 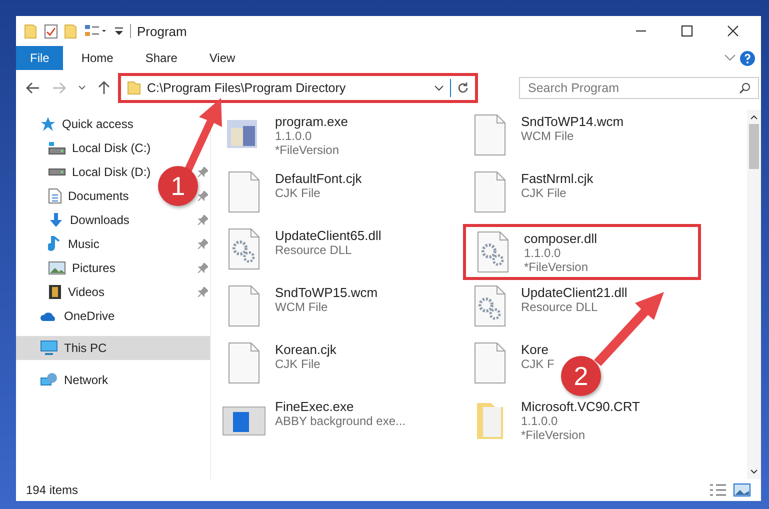 What do you see at coordinates (134, 88) in the screenshot?
I see `folder-icon` at bounding box center [134, 88].